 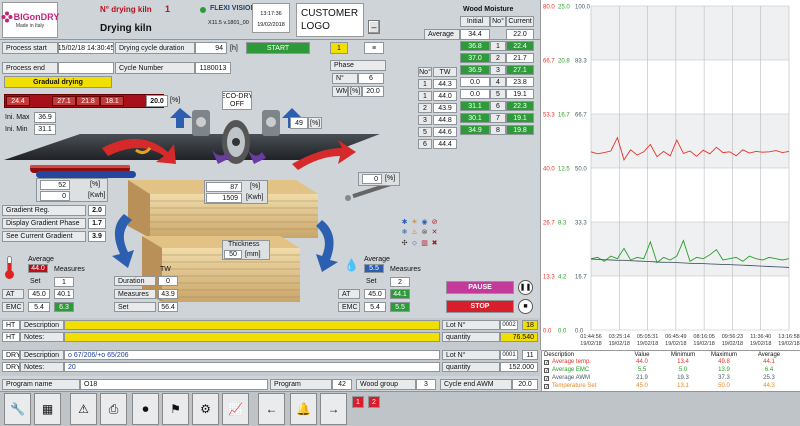 I want to click on stop-icon: ■, so click(x=525, y=306).